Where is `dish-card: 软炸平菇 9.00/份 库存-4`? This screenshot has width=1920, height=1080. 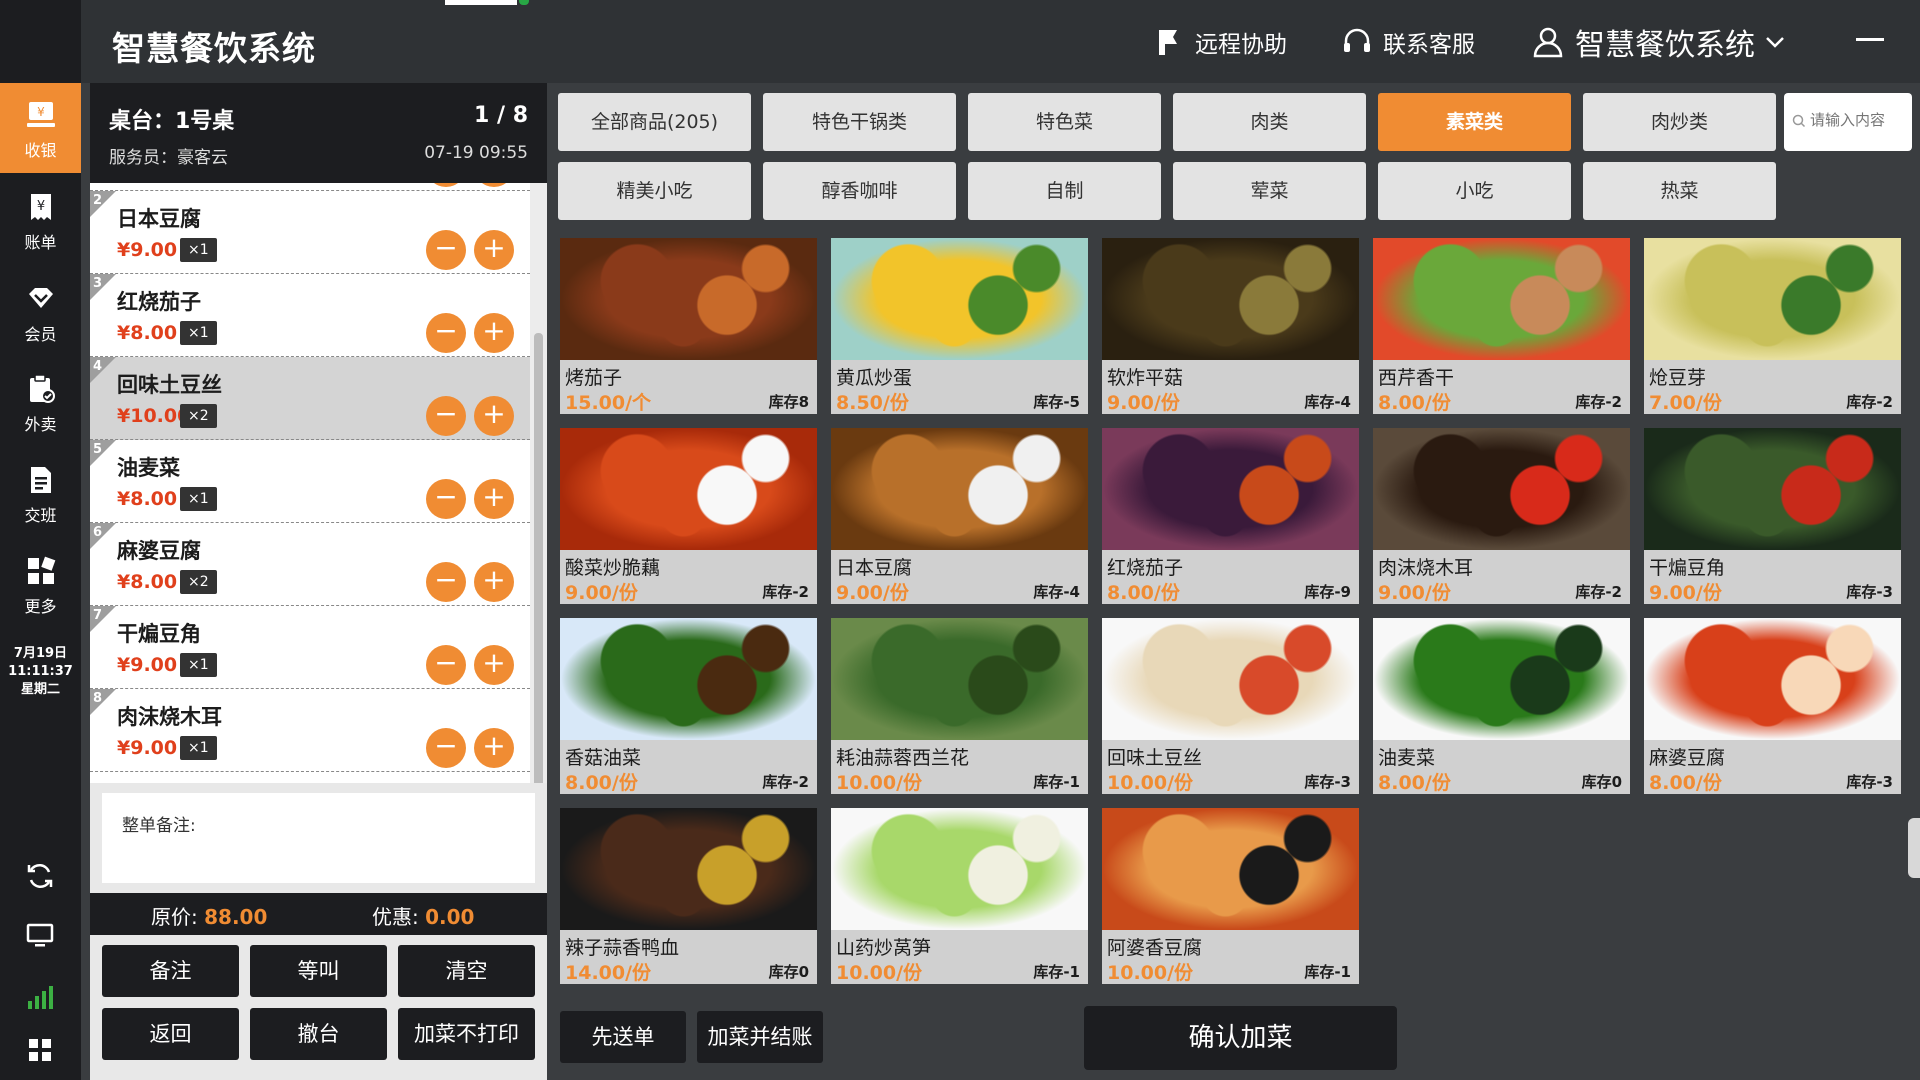 dish-card: 软炸平菇 9.00/份 库存-4 is located at coordinates (1230, 326).